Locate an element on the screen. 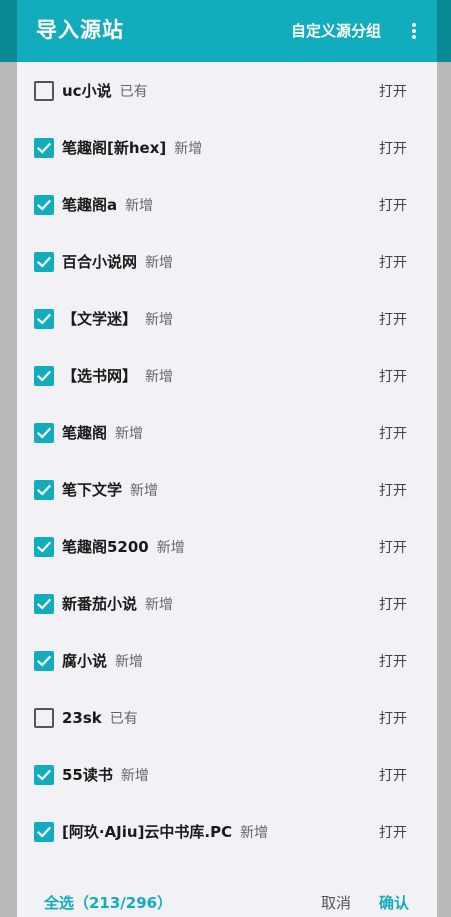 The image size is (451, 917). item-text: 23sk 已有 is located at coordinates (100, 718).